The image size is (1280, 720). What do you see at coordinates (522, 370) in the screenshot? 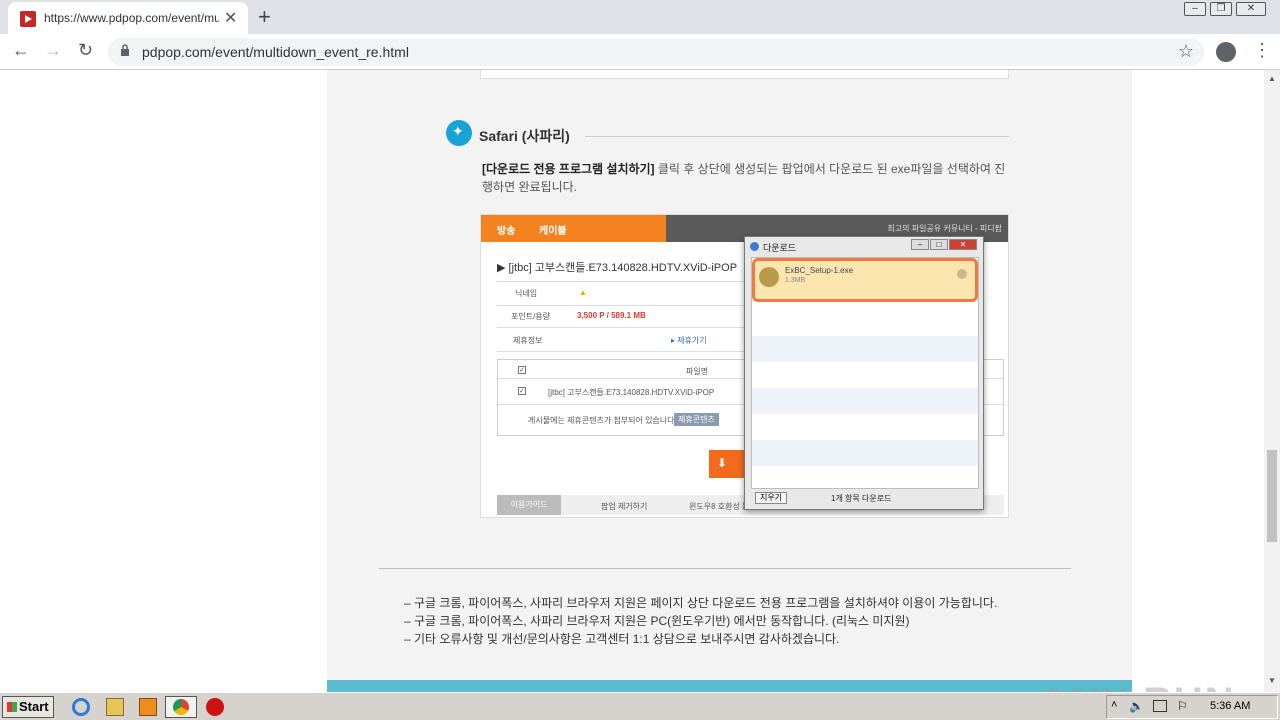
I see `checkbox-all-icon: ✓` at bounding box center [522, 370].